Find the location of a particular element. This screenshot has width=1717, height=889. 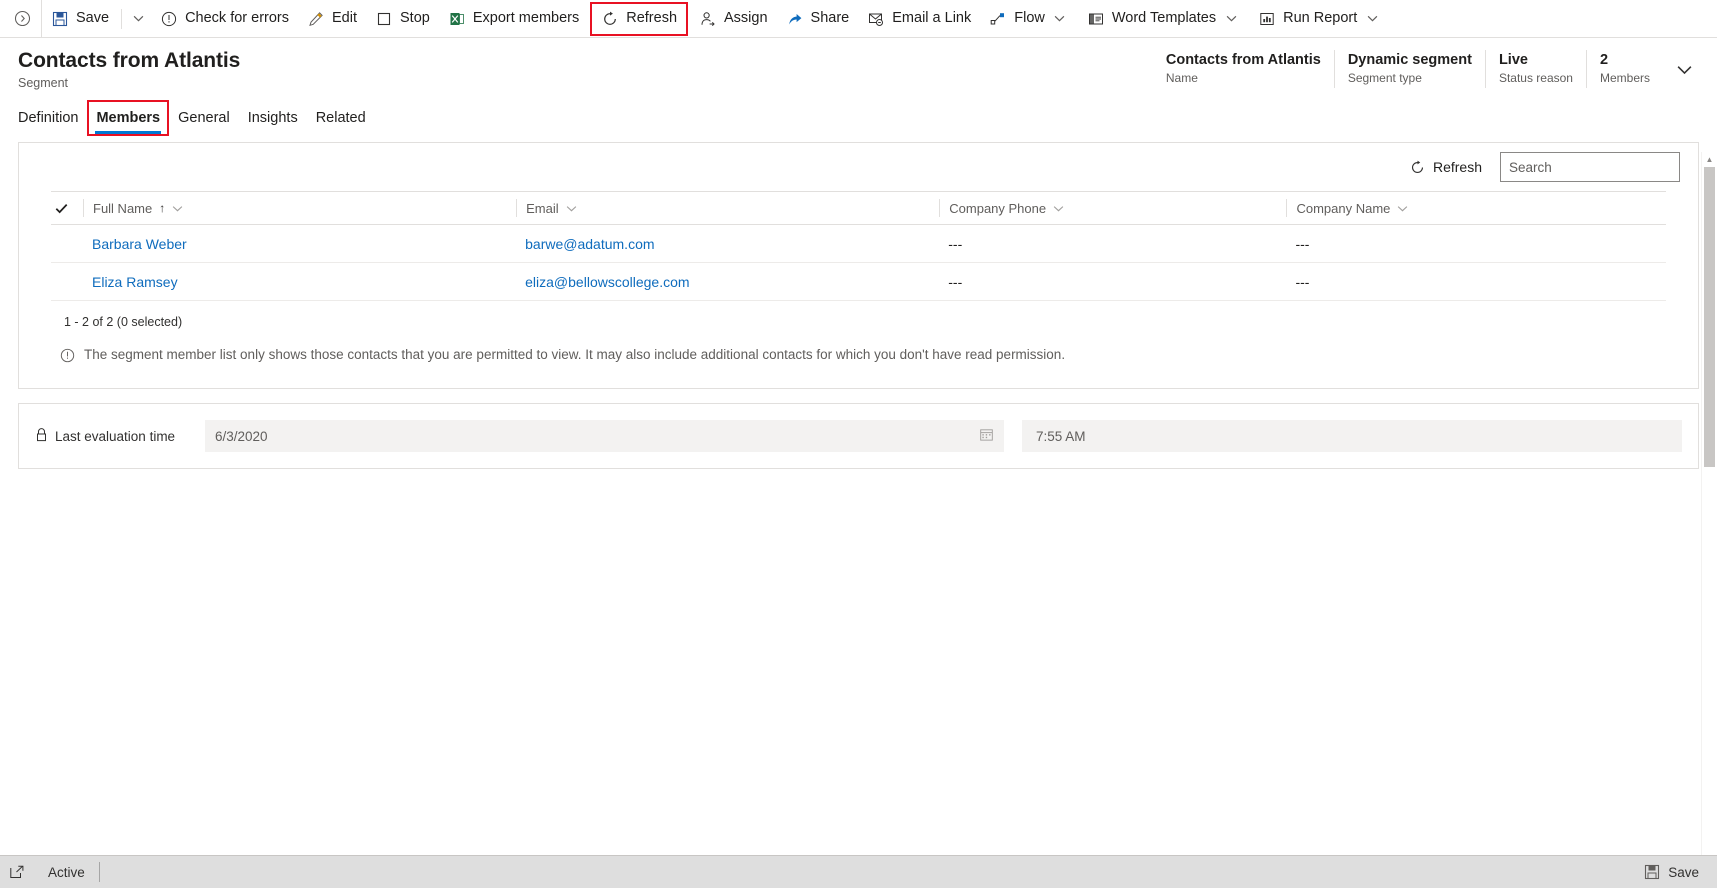

flow-label: Flow is located at coordinates (1029, 18).